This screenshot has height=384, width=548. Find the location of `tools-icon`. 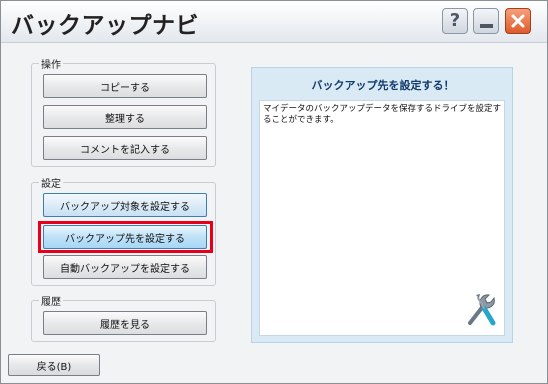

tools-icon is located at coordinates (482, 310).